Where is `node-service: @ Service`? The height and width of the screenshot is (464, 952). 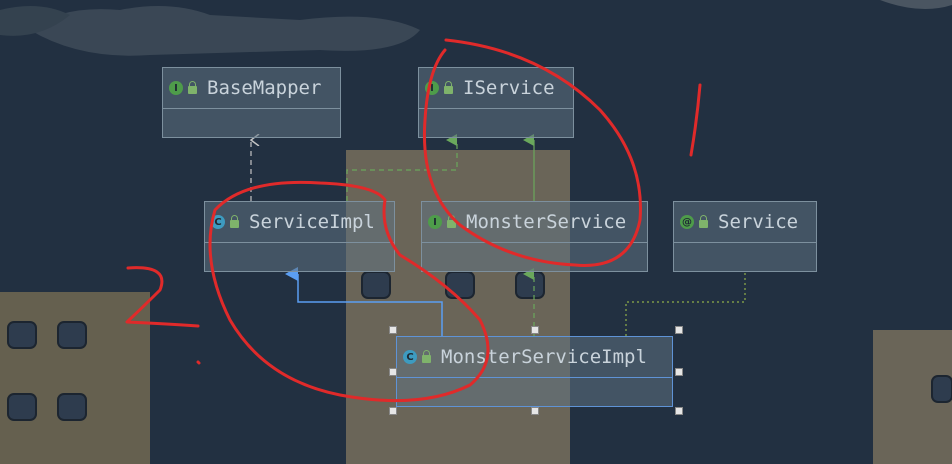
node-service: @ Service is located at coordinates (745, 236).